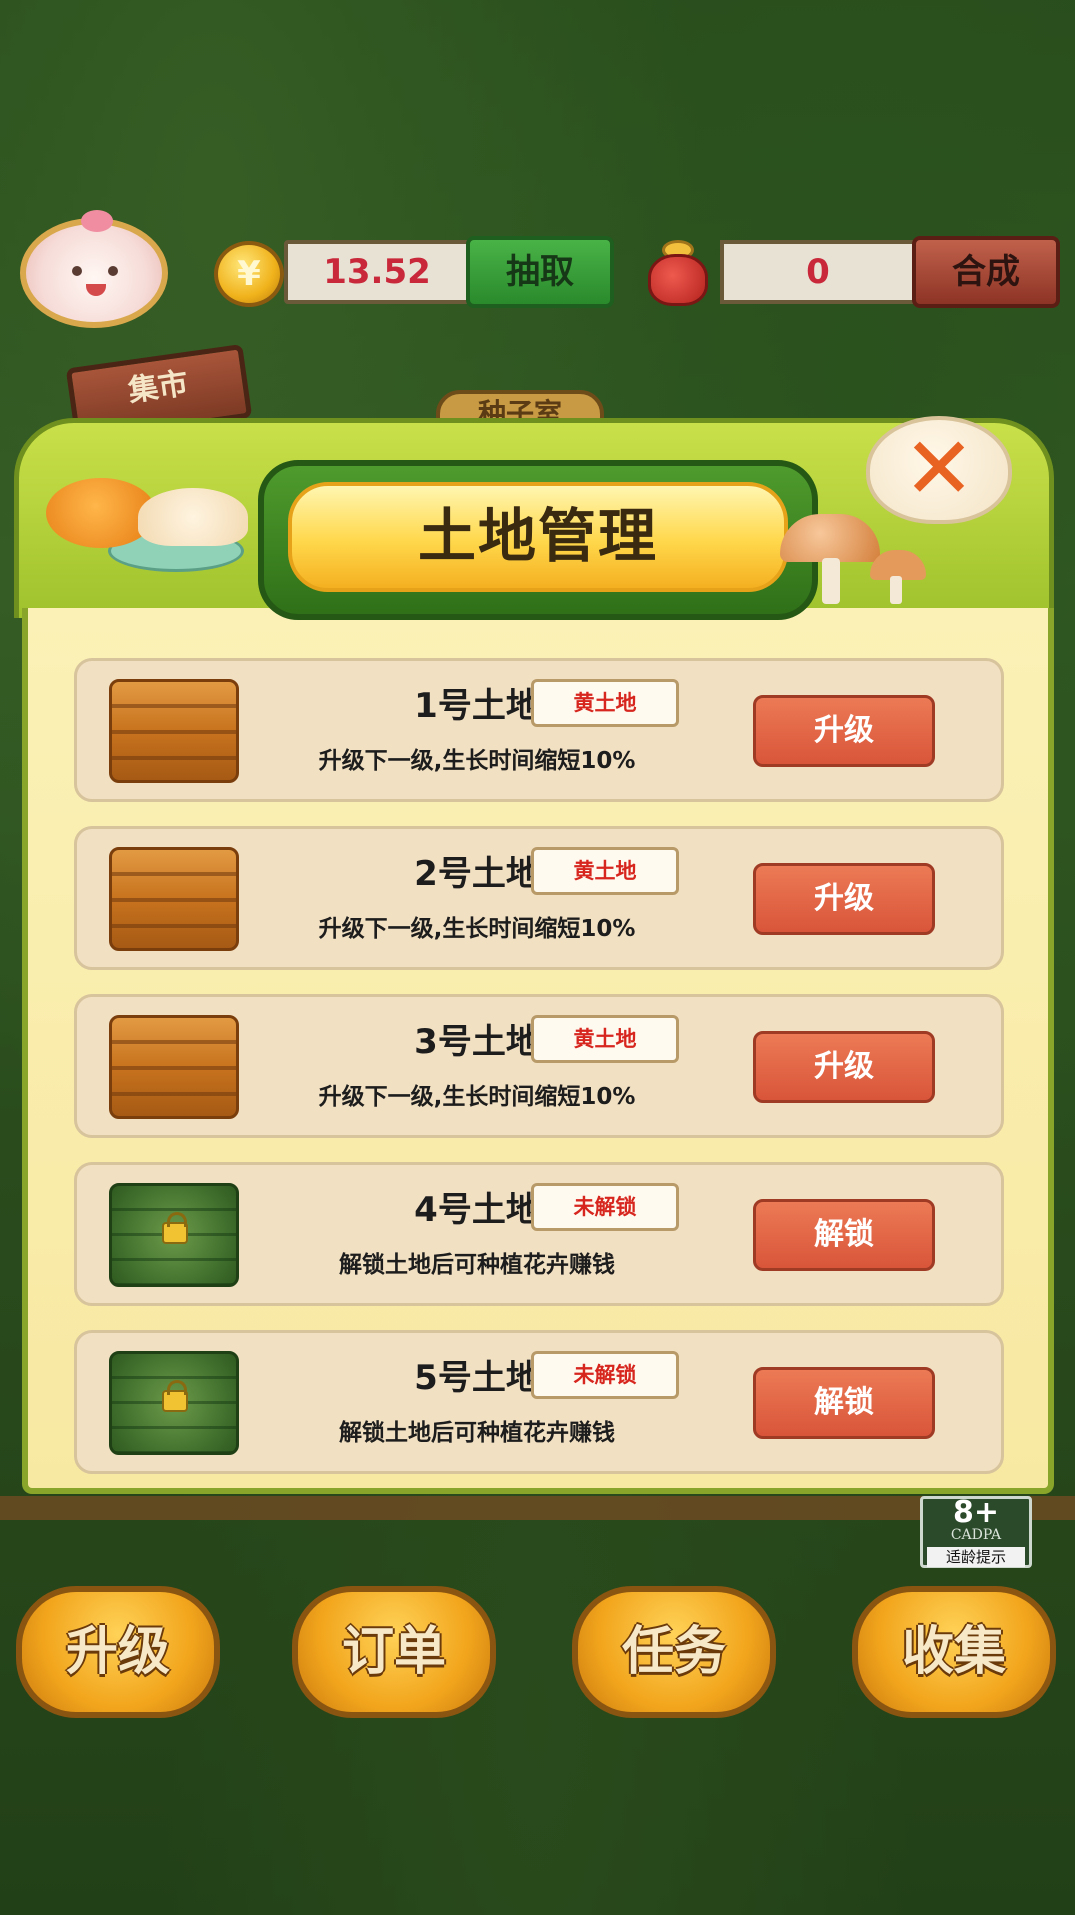  I want to click on money-balance: 13.52, so click(377, 272).